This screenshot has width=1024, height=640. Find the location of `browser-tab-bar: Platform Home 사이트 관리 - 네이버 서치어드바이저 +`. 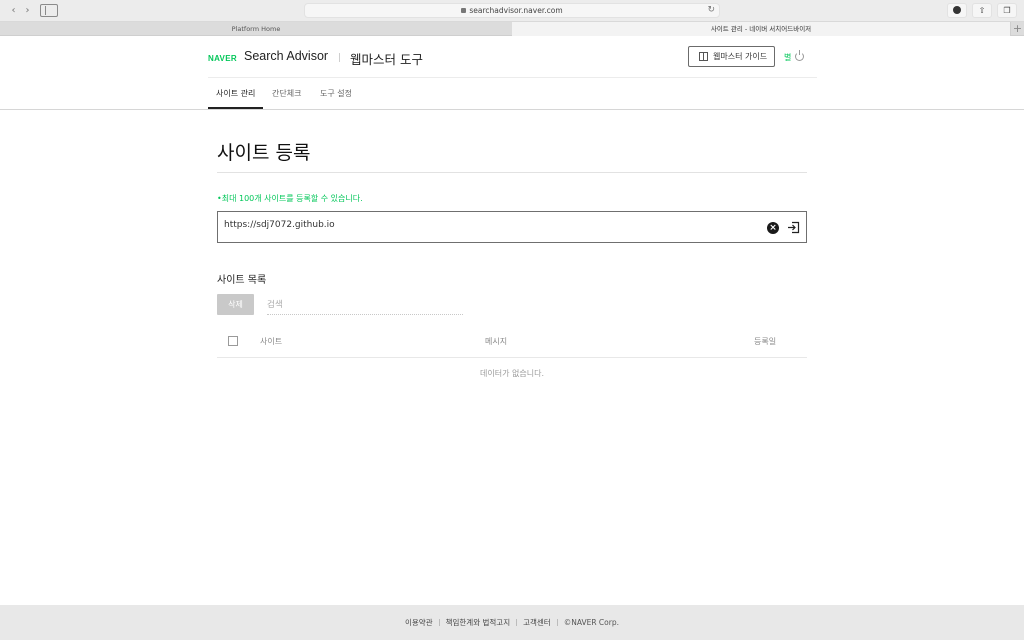

browser-tab-bar: Platform Home 사이트 관리 - 네이버 서치어드바이저 + is located at coordinates (512, 29).